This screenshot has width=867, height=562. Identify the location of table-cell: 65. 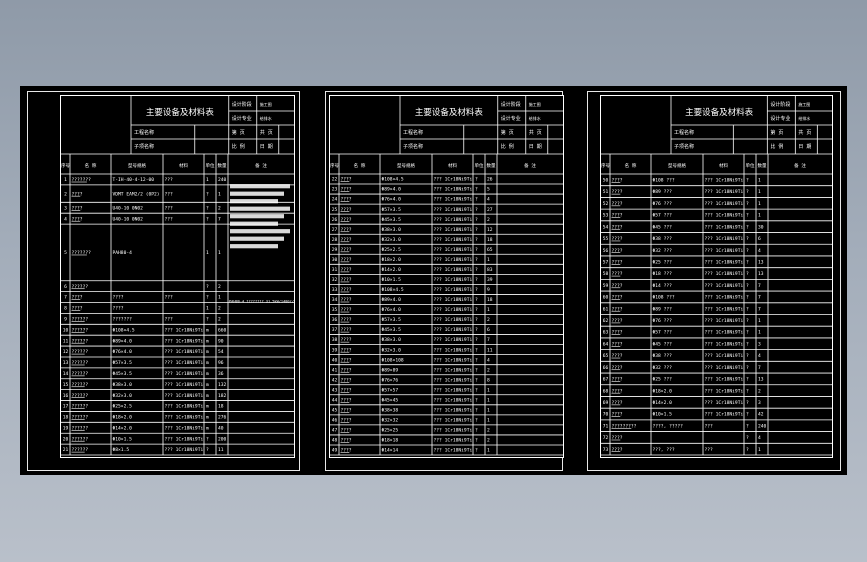
(490, 250).